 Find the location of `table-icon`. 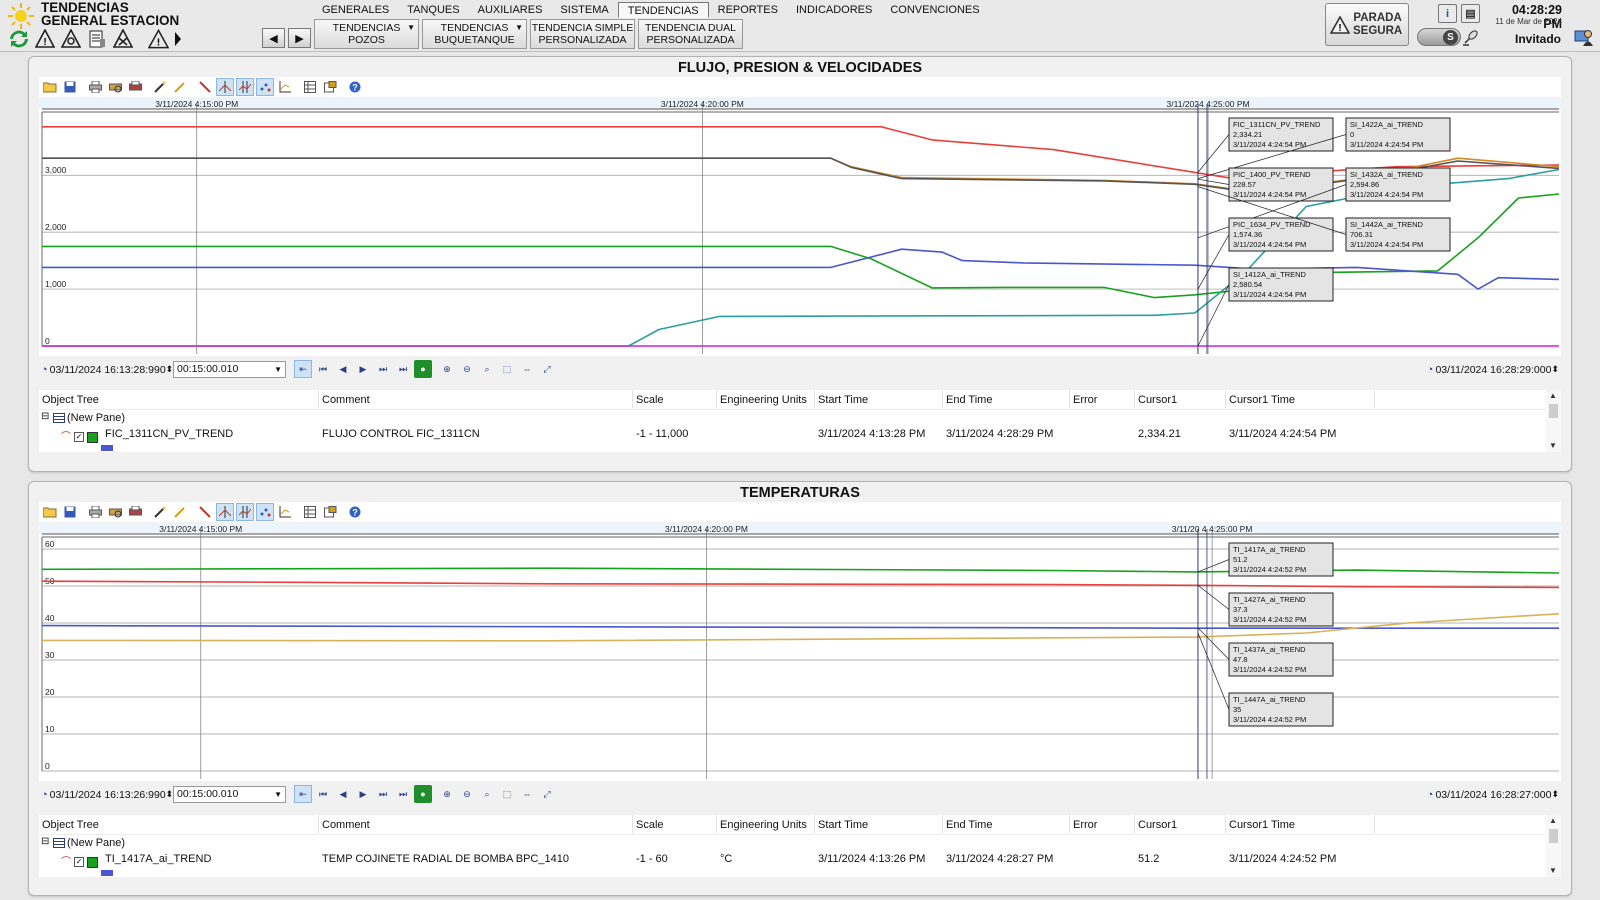

table-icon is located at coordinates (310, 87).